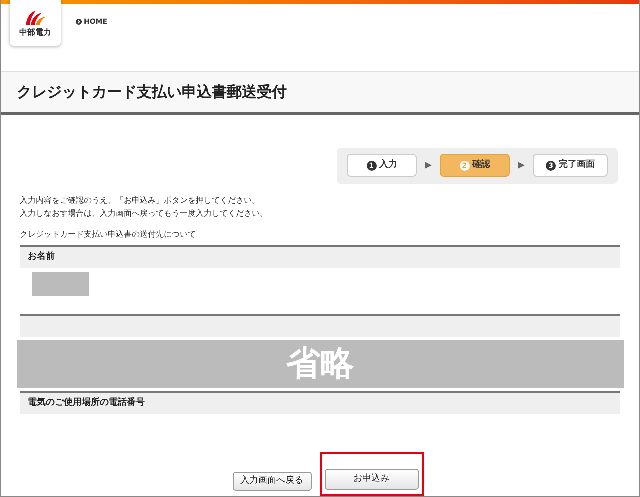 The width and height of the screenshot is (640, 497). What do you see at coordinates (577, 165) in the screenshot?
I see `step-label: 完了画面` at bounding box center [577, 165].